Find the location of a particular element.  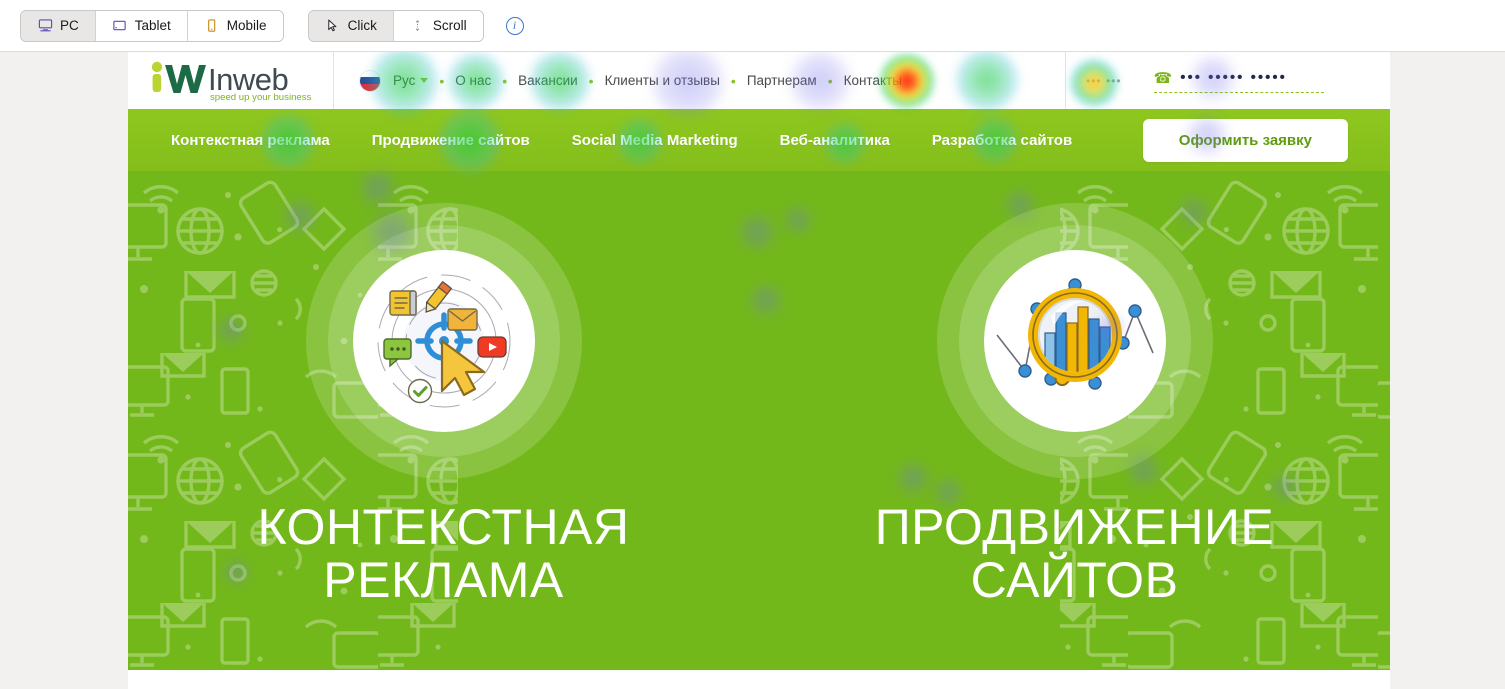

mode-button-click: Click is located at coordinates (351, 25).